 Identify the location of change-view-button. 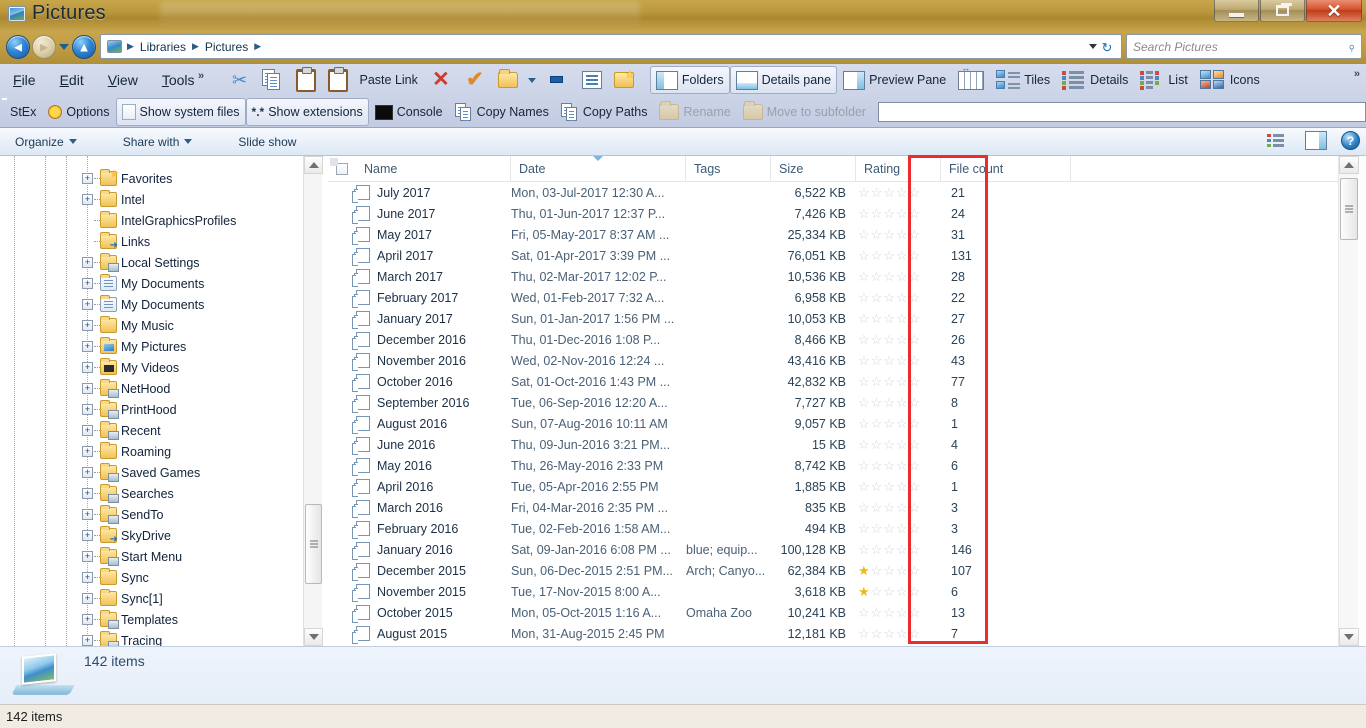
(1279, 141).